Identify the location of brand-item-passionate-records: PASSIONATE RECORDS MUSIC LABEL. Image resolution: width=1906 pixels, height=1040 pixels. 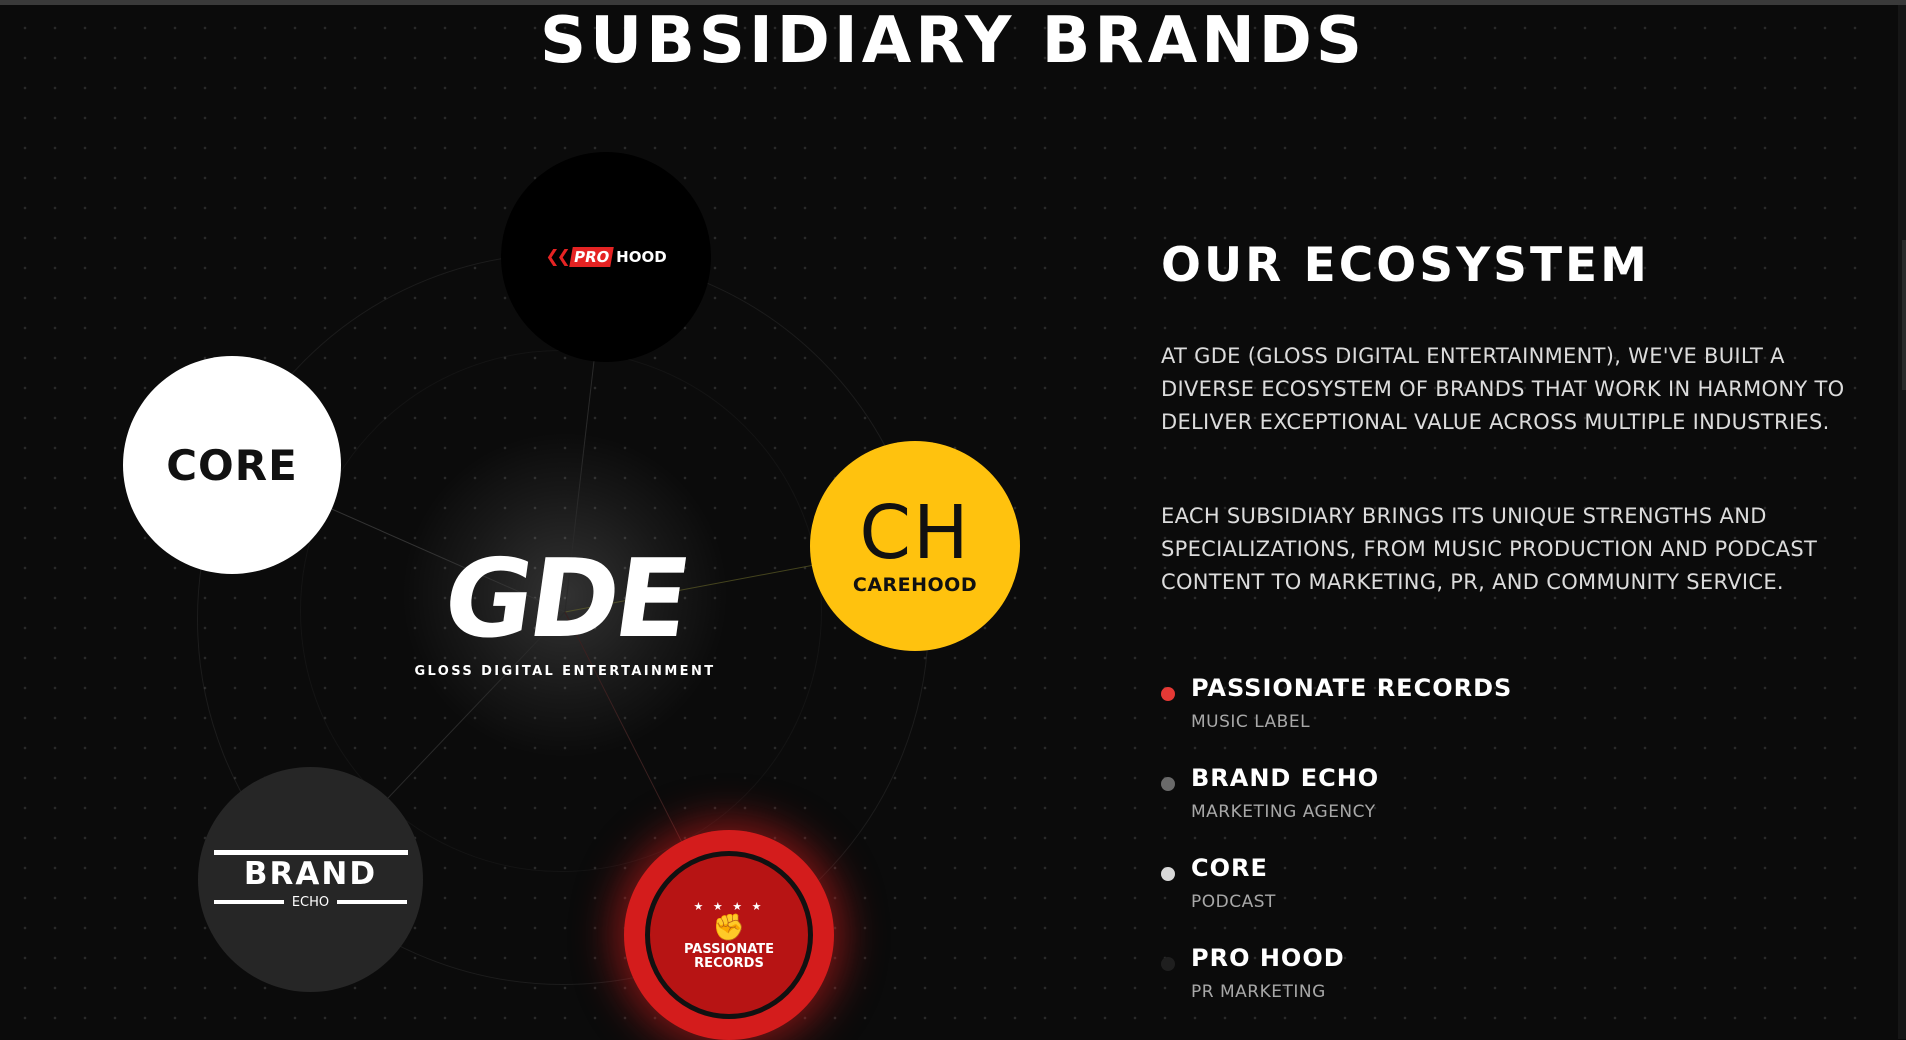
(1411, 710).